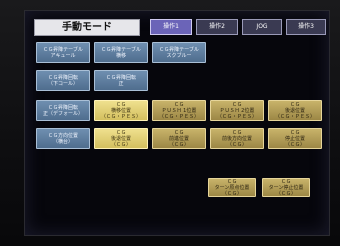  Describe the element at coordinates (295, 138) in the screenshot. I see `cg-stop-position-button: ＣＧ 停止位置 （ＣＧ）` at that location.